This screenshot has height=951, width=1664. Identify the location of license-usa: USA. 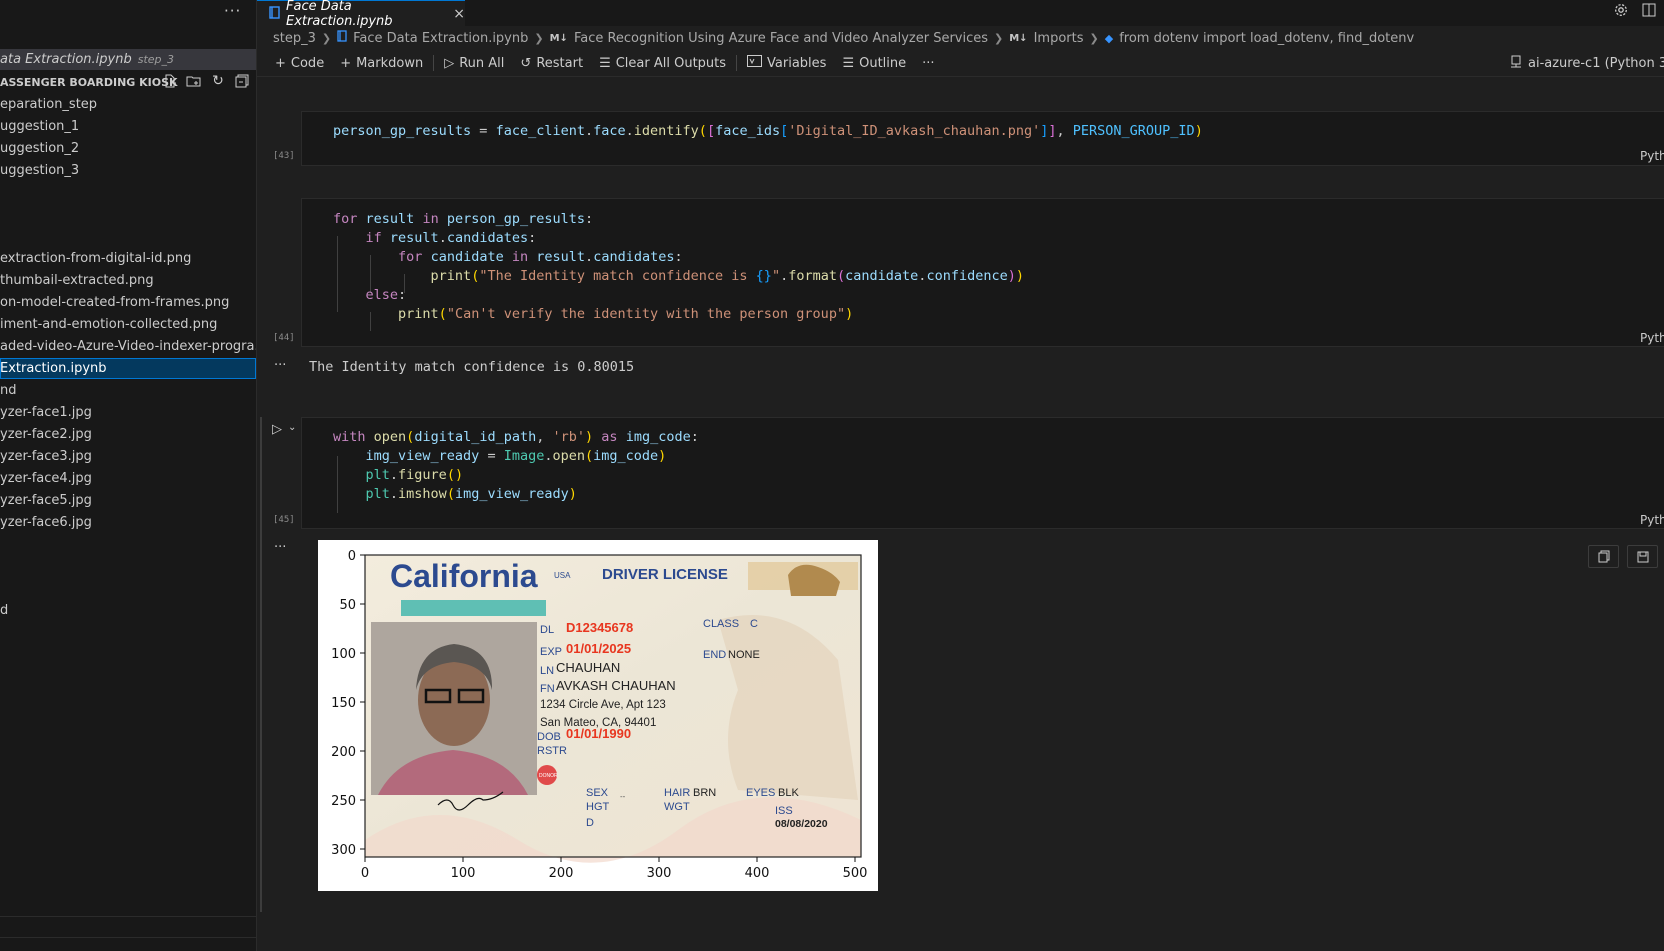
(562, 575).